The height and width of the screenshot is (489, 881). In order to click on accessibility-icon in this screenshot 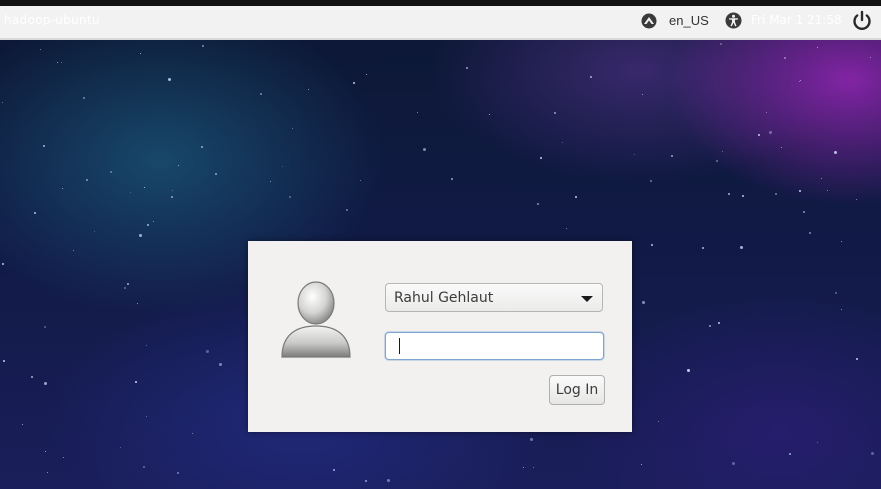, I will do `click(733, 20)`.